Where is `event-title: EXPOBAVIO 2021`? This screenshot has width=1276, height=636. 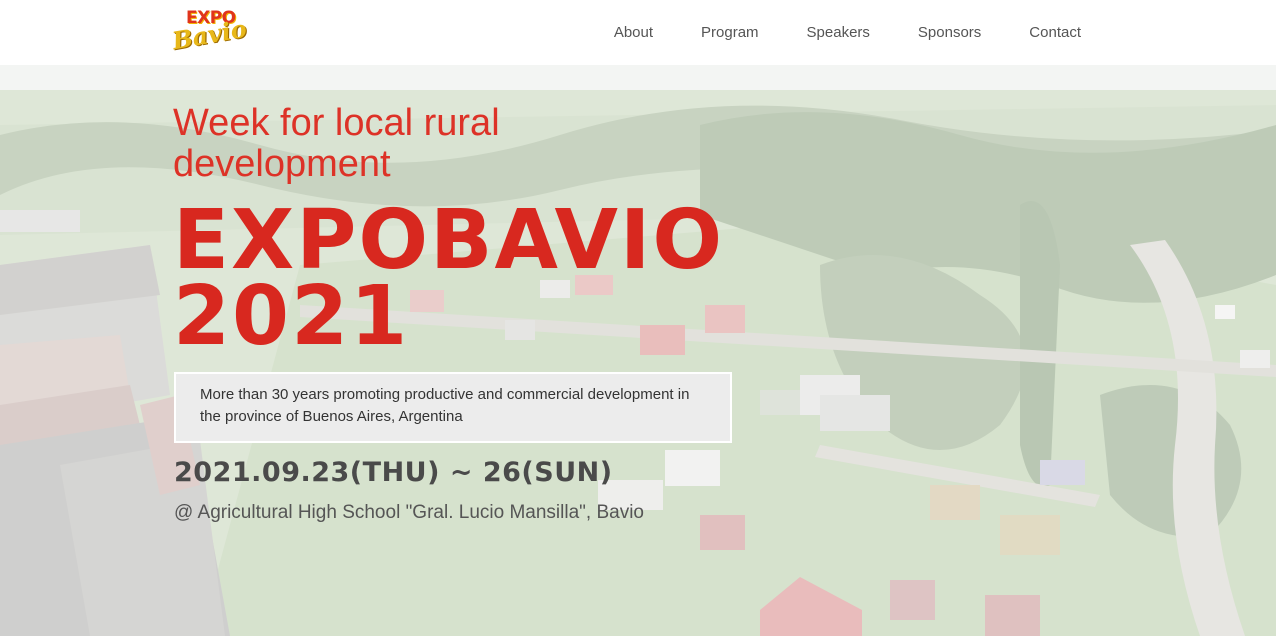 event-title: EXPOBAVIO 2021 is located at coordinates (449, 278).